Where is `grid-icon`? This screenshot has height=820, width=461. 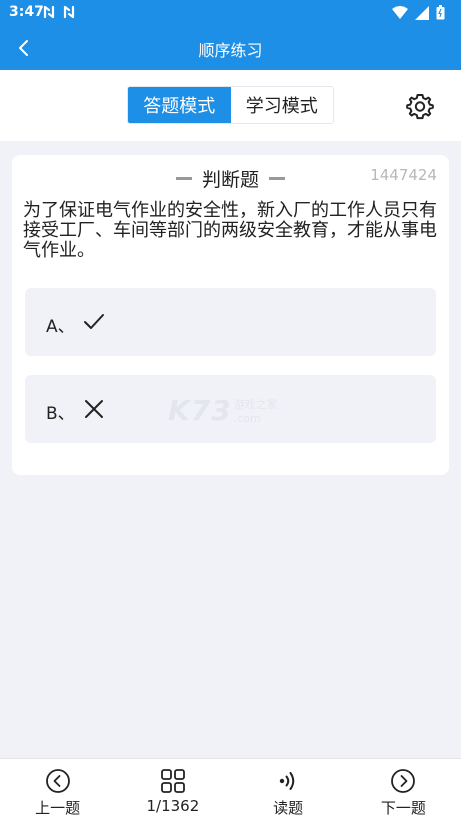
grid-icon is located at coordinates (173, 781).